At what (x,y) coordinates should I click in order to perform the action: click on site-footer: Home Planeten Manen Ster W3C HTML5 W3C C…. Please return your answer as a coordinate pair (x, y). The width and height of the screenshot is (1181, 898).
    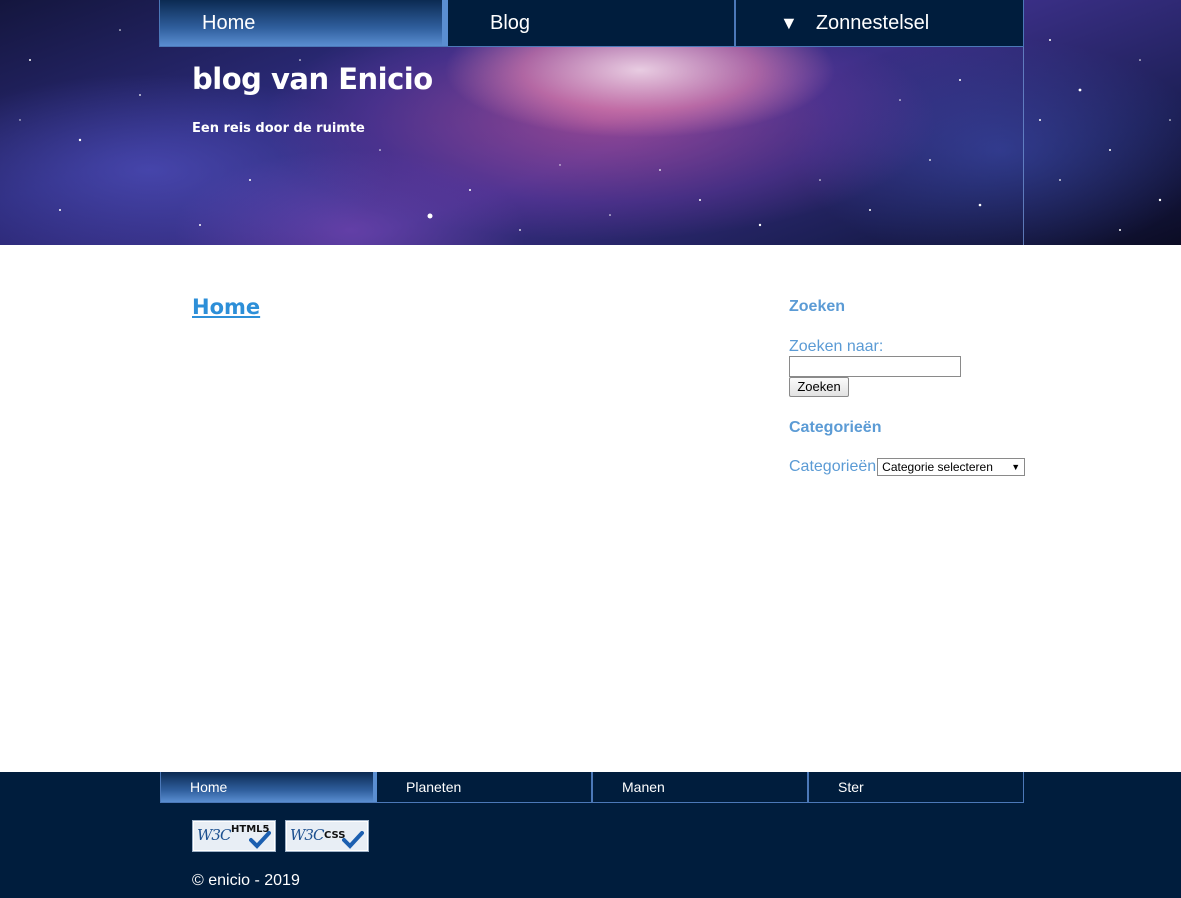
    Looking at the image, I should click on (590, 835).